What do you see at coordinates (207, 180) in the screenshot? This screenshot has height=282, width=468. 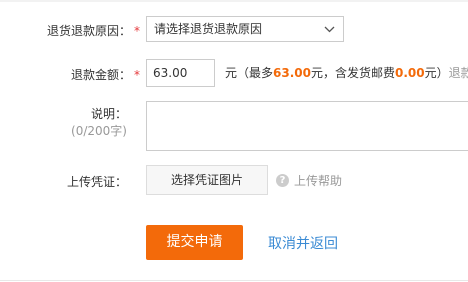 I see `select-image-button: 选择凭证图片` at bounding box center [207, 180].